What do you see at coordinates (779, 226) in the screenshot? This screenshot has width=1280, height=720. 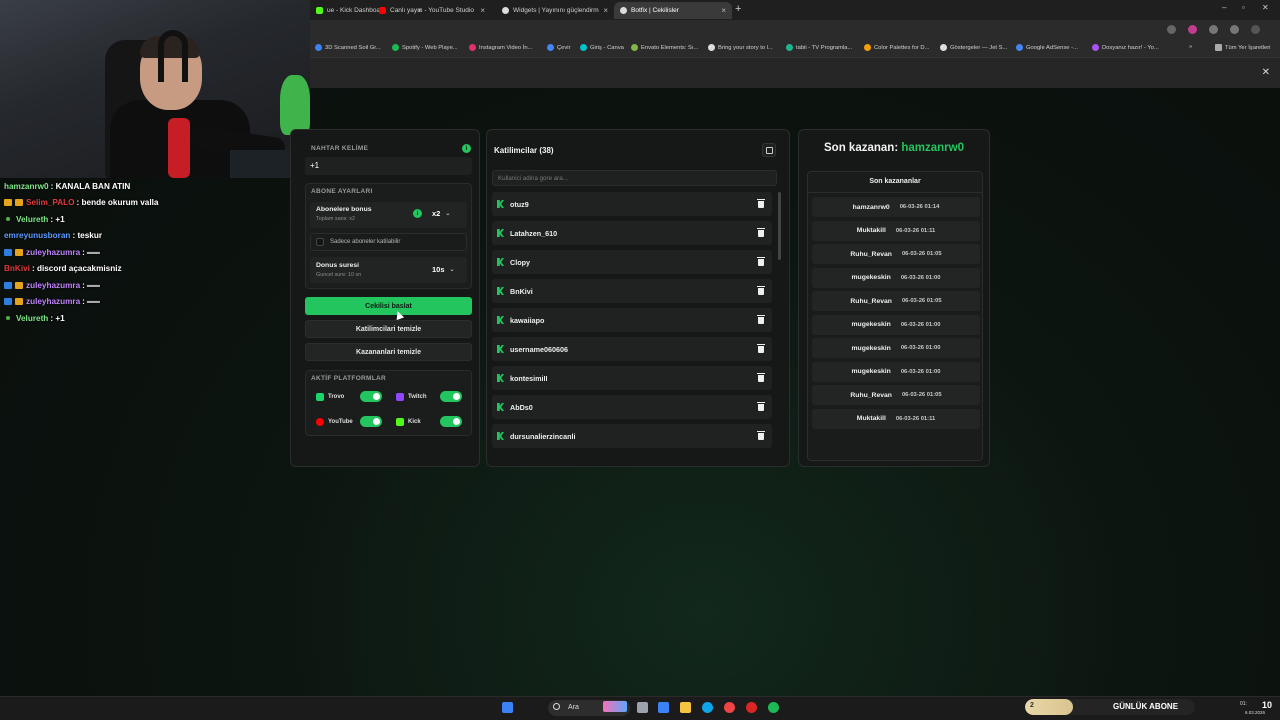 I see `participant-list-scrollbar` at bounding box center [779, 226].